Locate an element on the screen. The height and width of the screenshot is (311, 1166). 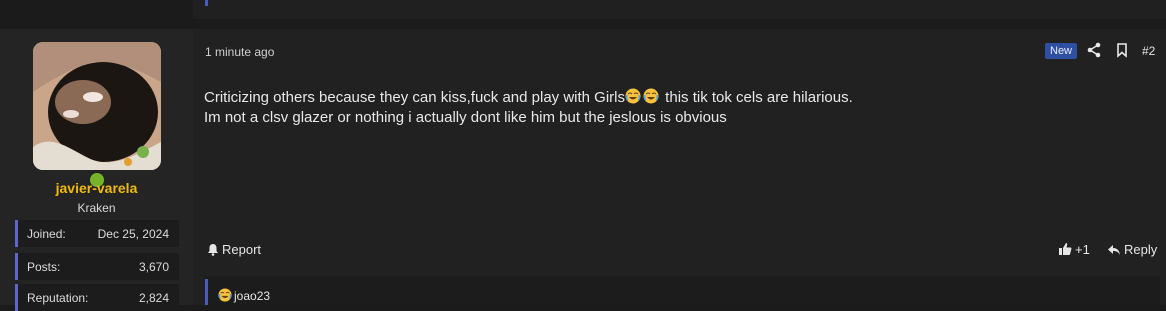
reply-label: Reply is located at coordinates (1141, 249).